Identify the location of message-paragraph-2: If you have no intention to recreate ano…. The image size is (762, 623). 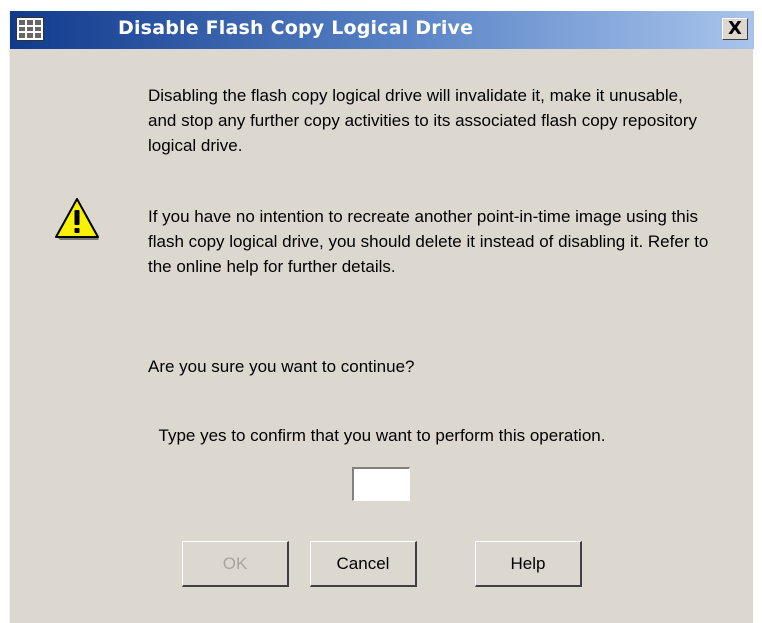
(428, 241).